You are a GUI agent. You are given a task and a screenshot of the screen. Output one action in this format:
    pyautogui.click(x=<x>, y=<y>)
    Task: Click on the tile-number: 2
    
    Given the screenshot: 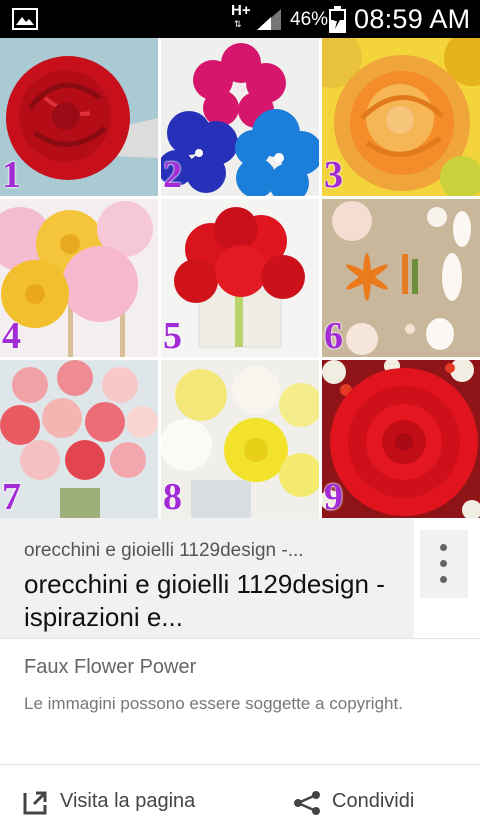 What is the action you would take?
    pyautogui.click(x=172, y=175)
    